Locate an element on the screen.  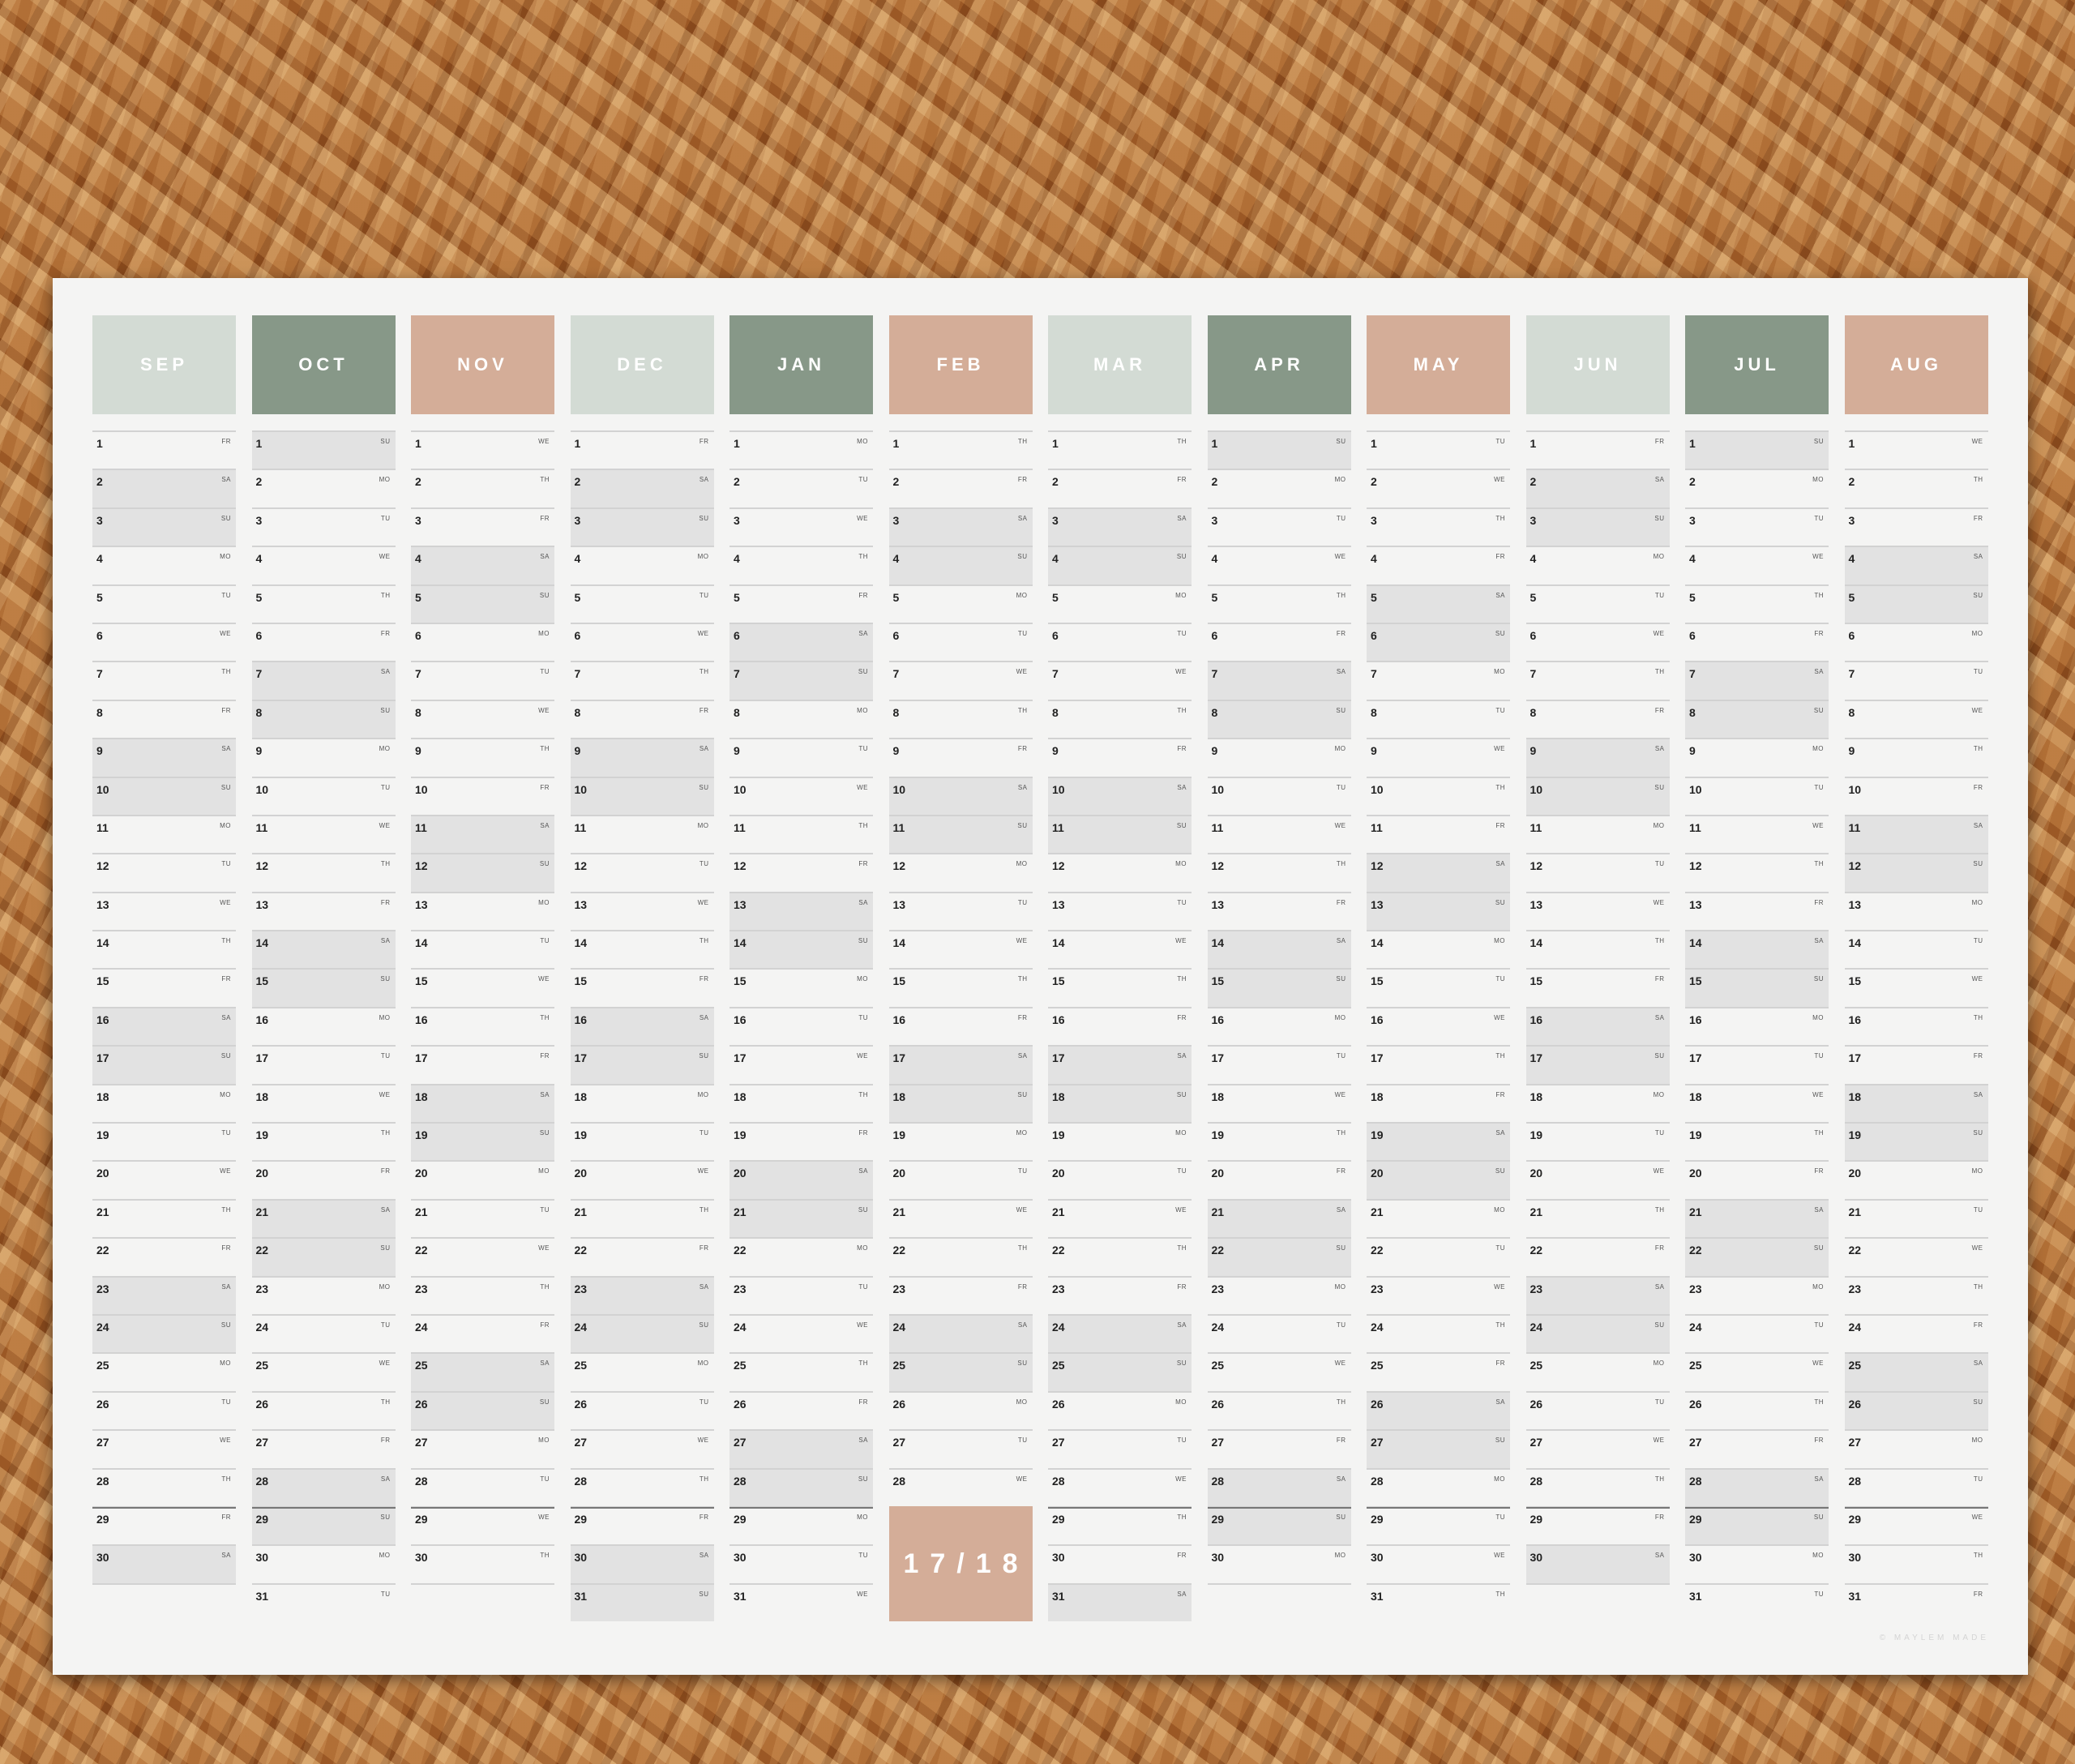
day-cell: 11 WE is located at coordinates (1757, 833).